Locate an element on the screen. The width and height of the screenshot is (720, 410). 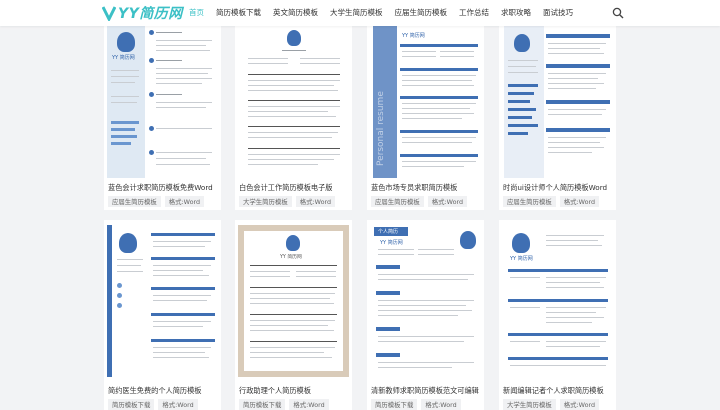
template-title: 白色会计工作简历模板电子版 is located at coordinates (285, 188).